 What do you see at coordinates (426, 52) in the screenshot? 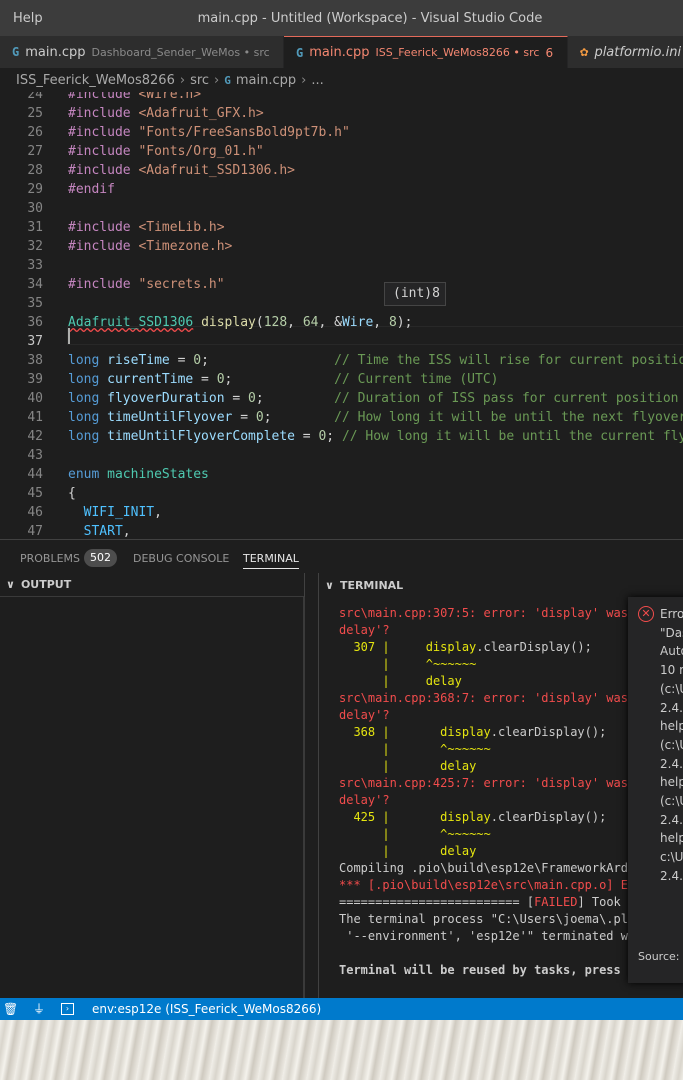
I see `tab-main-cpp-iss: G main.cpp ISS_Feerick_WeMos8266 • src 6` at bounding box center [426, 52].